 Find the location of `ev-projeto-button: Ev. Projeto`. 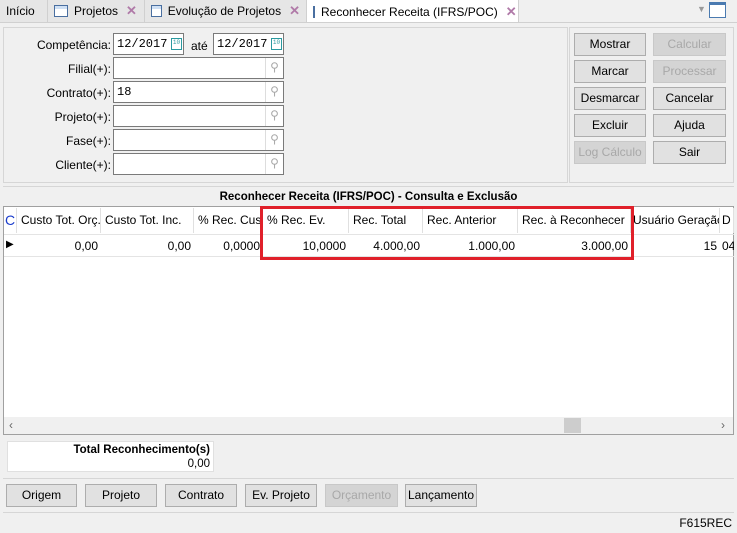

ev-projeto-button: Ev. Projeto is located at coordinates (281, 495).